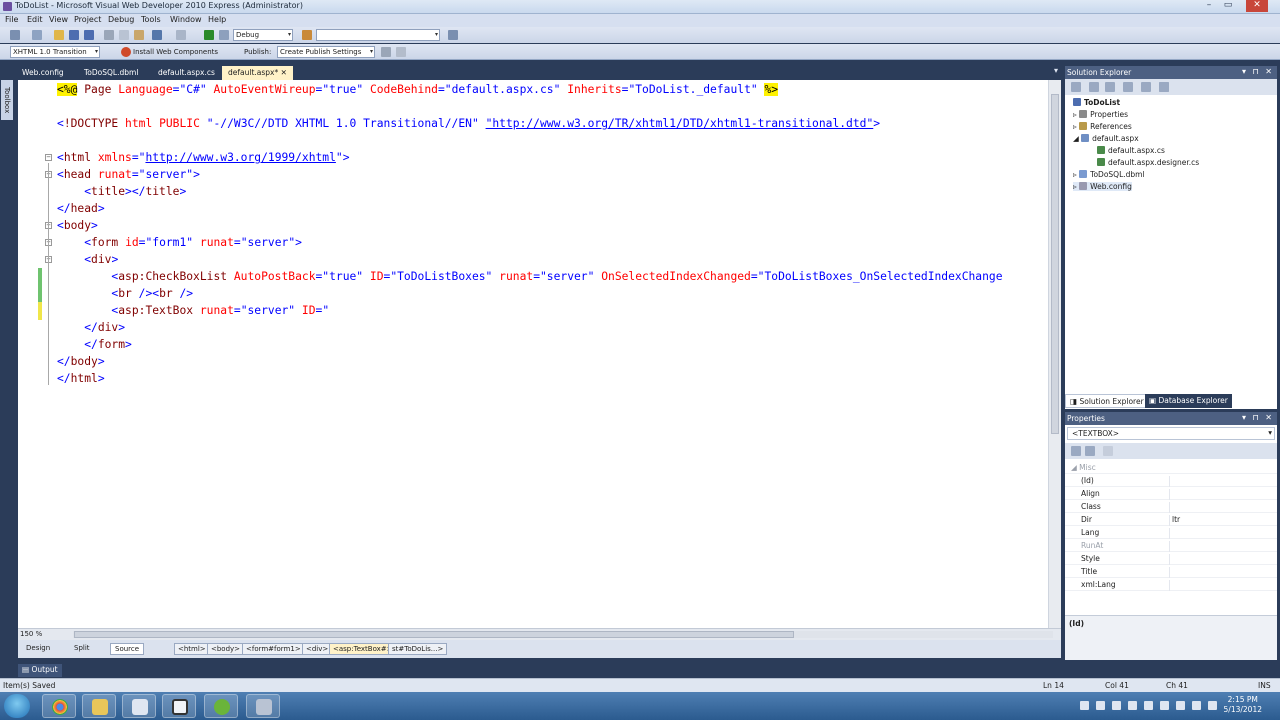 Image resolution: width=1280 pixels, height=720 pixels. Describe the element at coordinates (1164, 87) in the screenshot. I see `copy-website-icon` at that location.